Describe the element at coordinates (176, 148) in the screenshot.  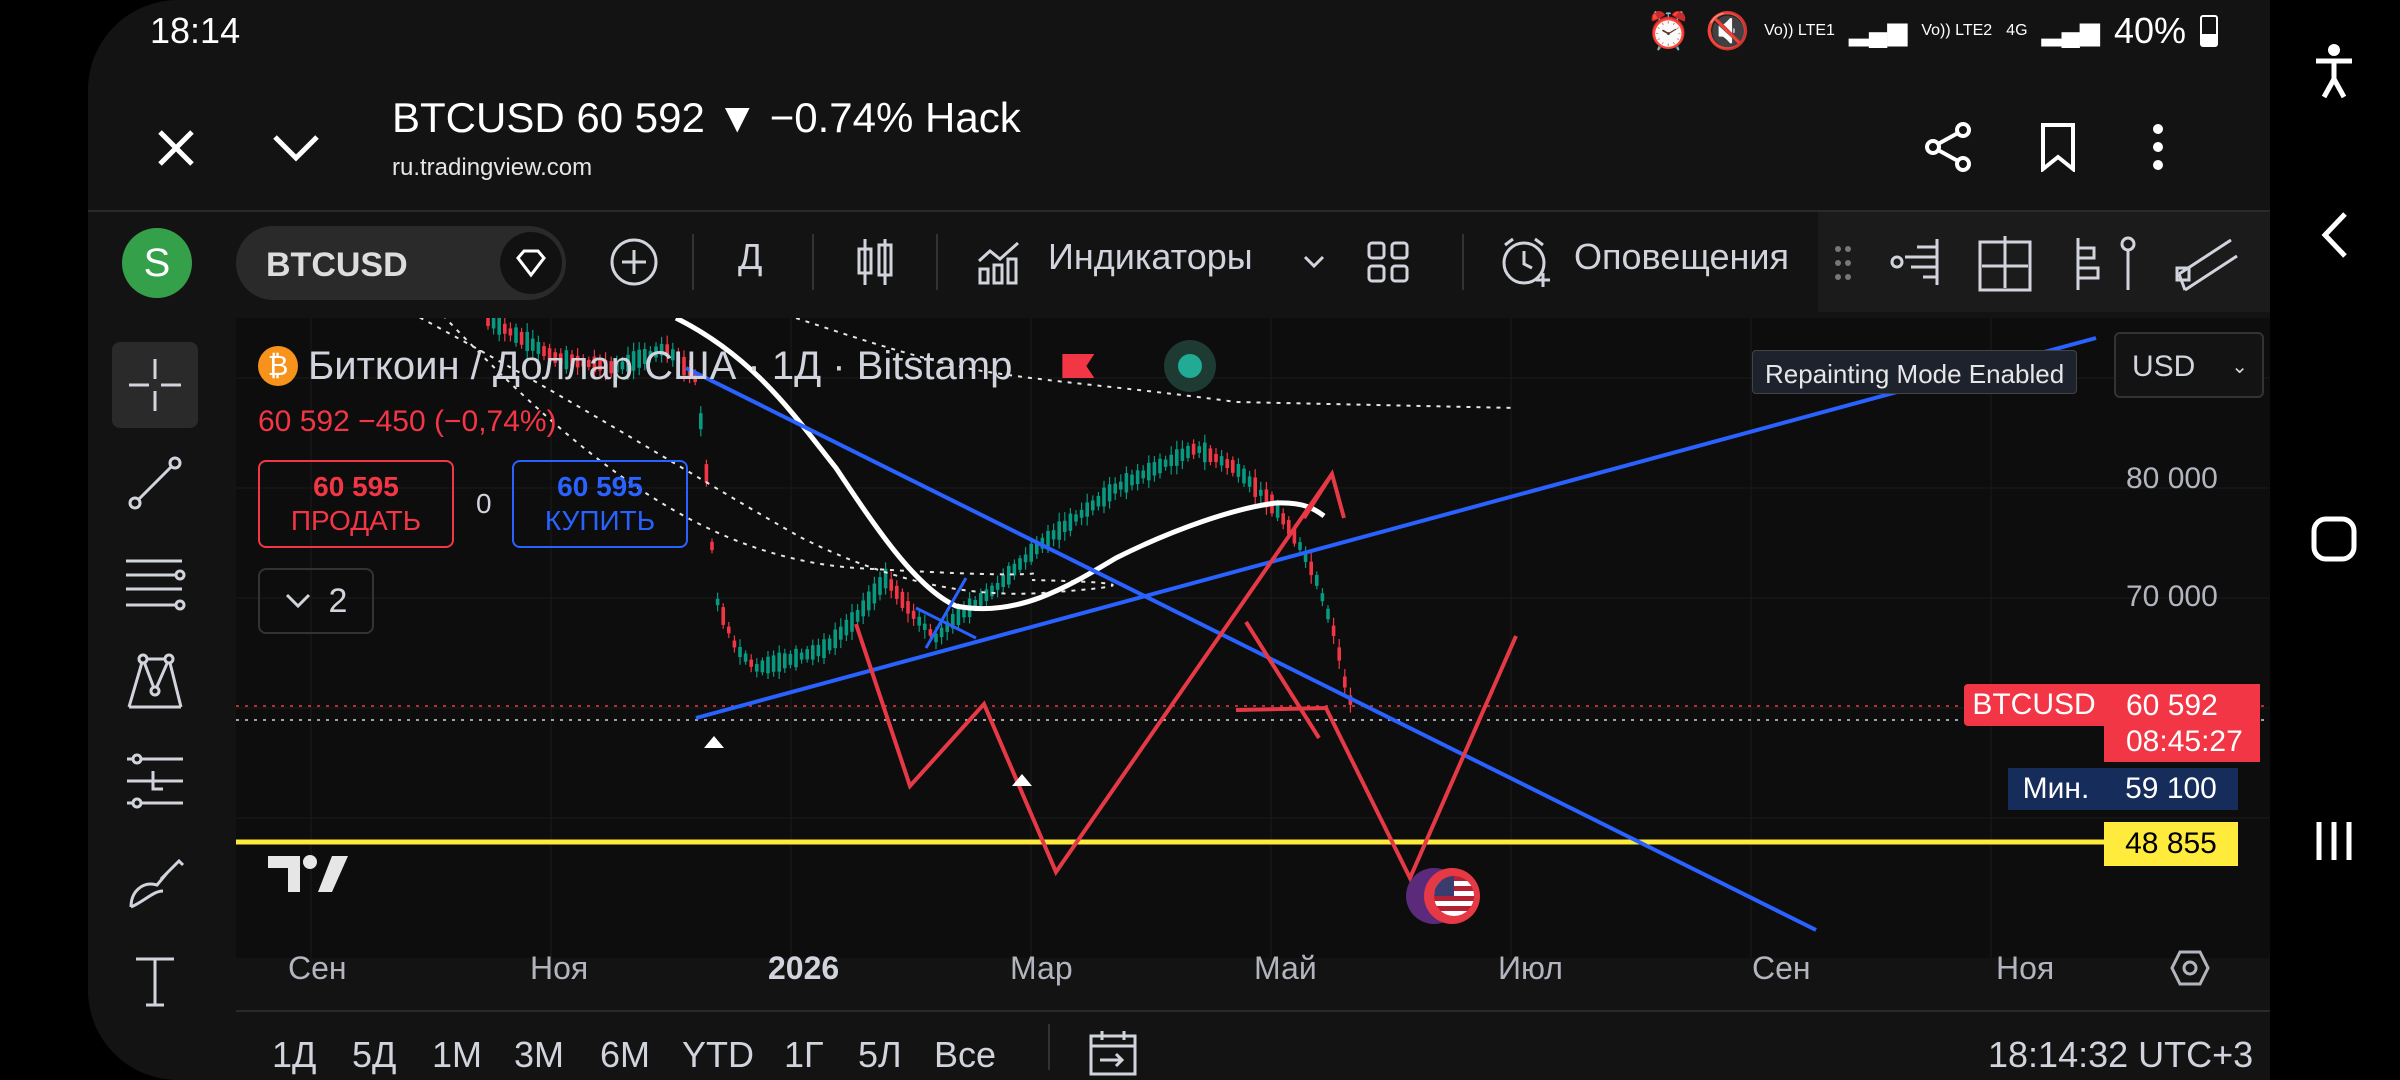
I see `close-icon` at that location.